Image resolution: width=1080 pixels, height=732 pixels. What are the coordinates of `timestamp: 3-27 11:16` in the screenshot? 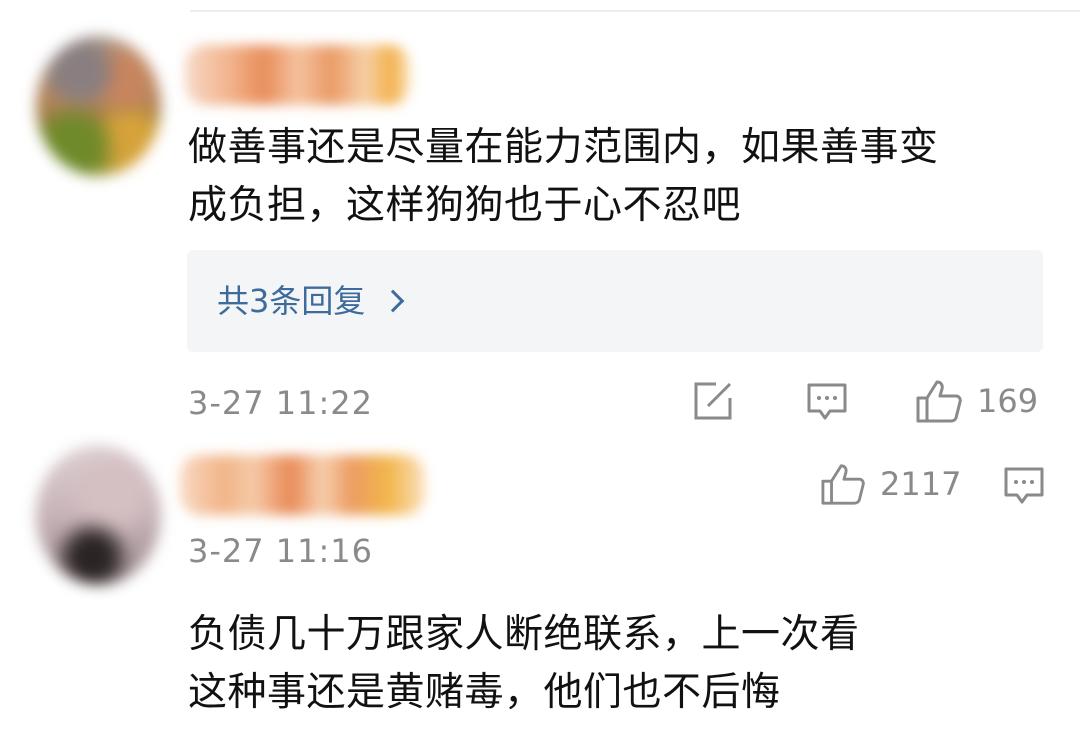 It's located at (281, 551).